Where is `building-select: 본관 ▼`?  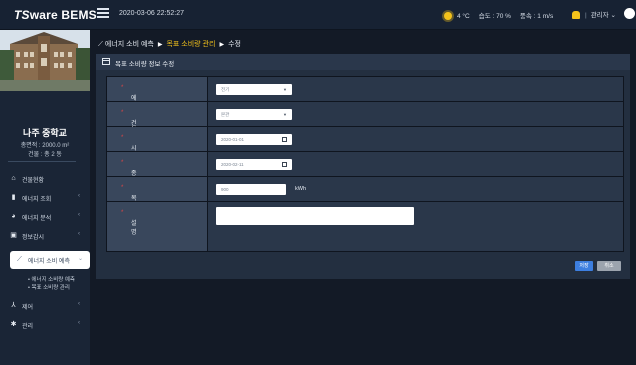 building-select: 본관 ▼ is located at coordinates (254, 114).